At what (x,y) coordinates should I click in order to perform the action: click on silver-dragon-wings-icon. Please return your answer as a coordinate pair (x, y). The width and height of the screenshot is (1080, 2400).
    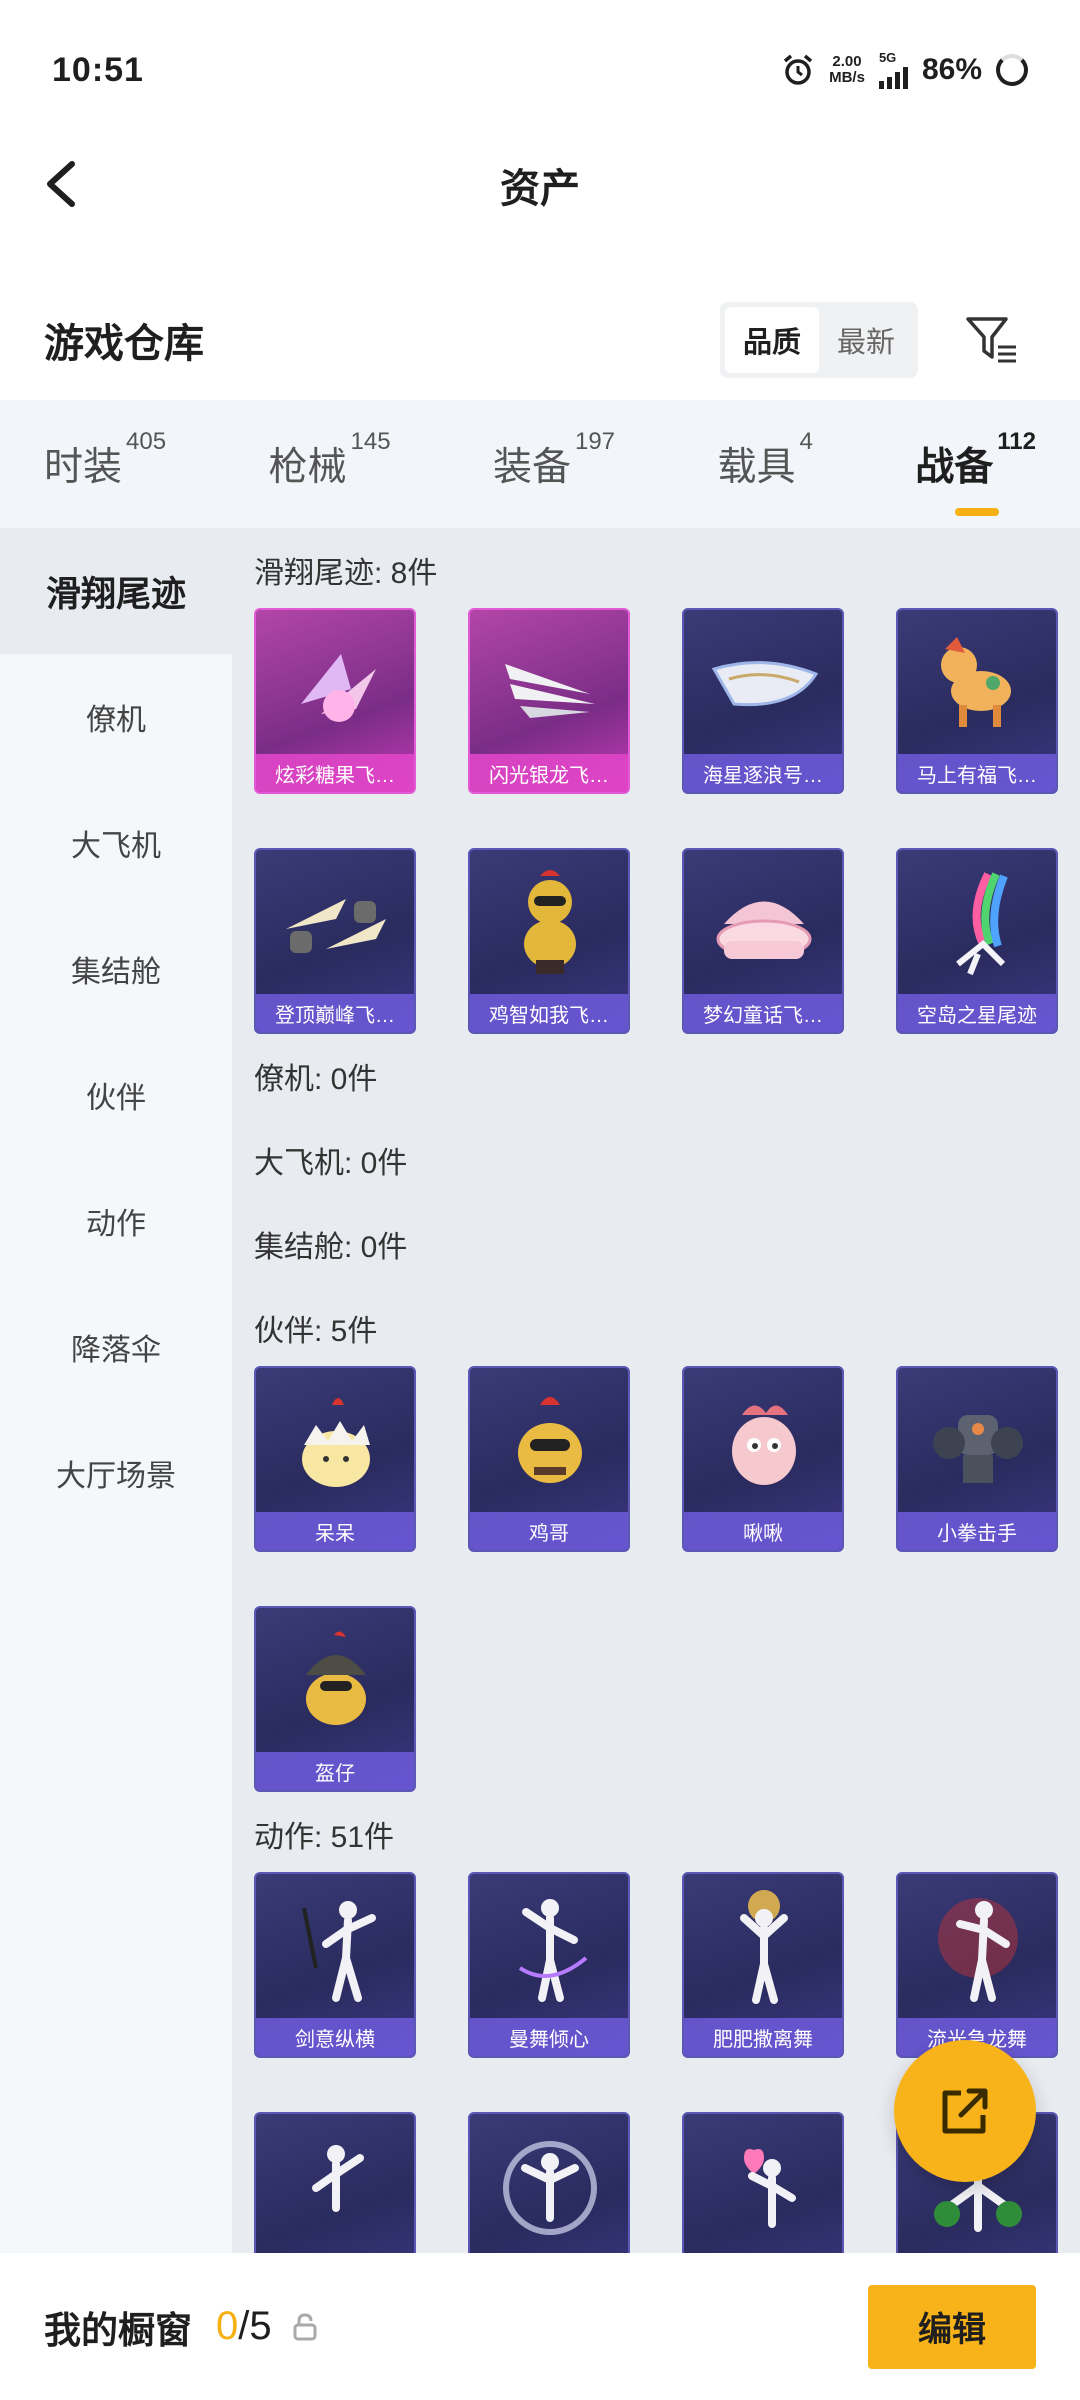
    Looking at the image, I should click on (549, 684).